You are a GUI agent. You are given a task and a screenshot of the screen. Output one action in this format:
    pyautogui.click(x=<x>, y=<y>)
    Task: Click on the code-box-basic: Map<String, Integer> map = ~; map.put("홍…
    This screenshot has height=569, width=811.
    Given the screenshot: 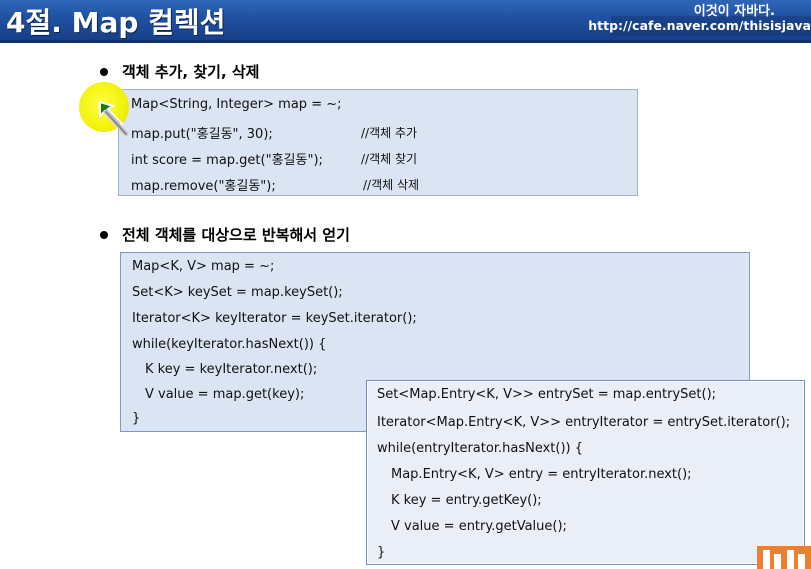 What is the action you would take?
    pyautogui.click(x=378, y=142)
    